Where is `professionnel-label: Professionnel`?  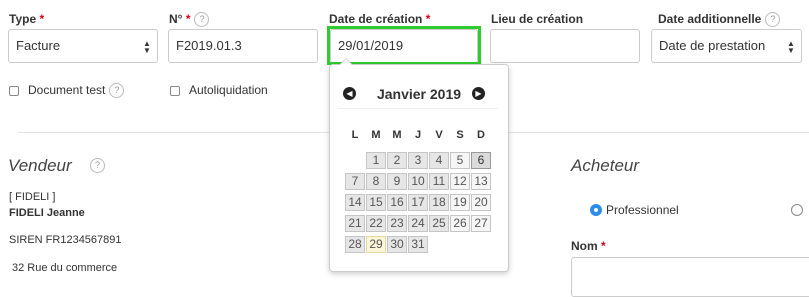 professionnel-label: Professionnel is located at coordinates (642, 210).